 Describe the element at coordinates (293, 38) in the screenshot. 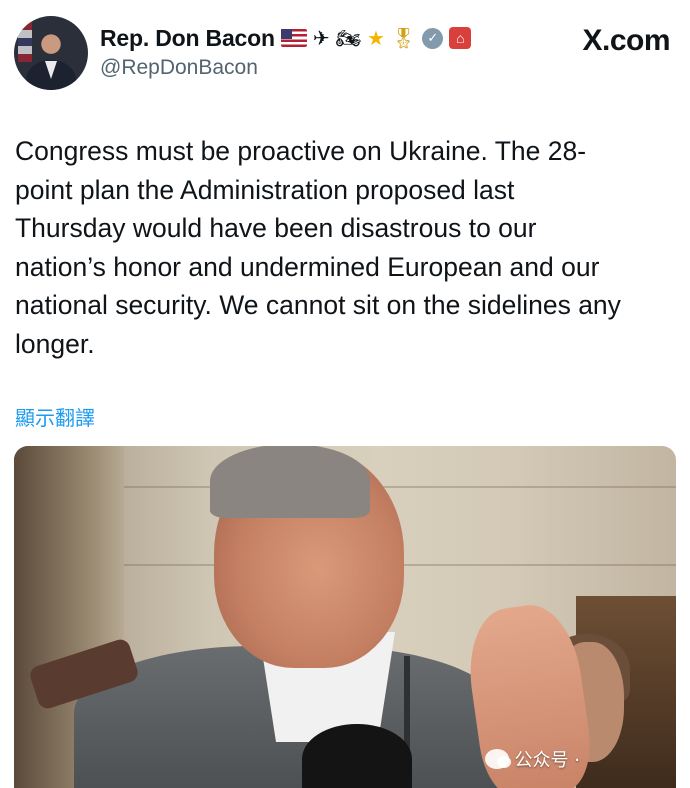

I see `us-flag-icon` at that location.